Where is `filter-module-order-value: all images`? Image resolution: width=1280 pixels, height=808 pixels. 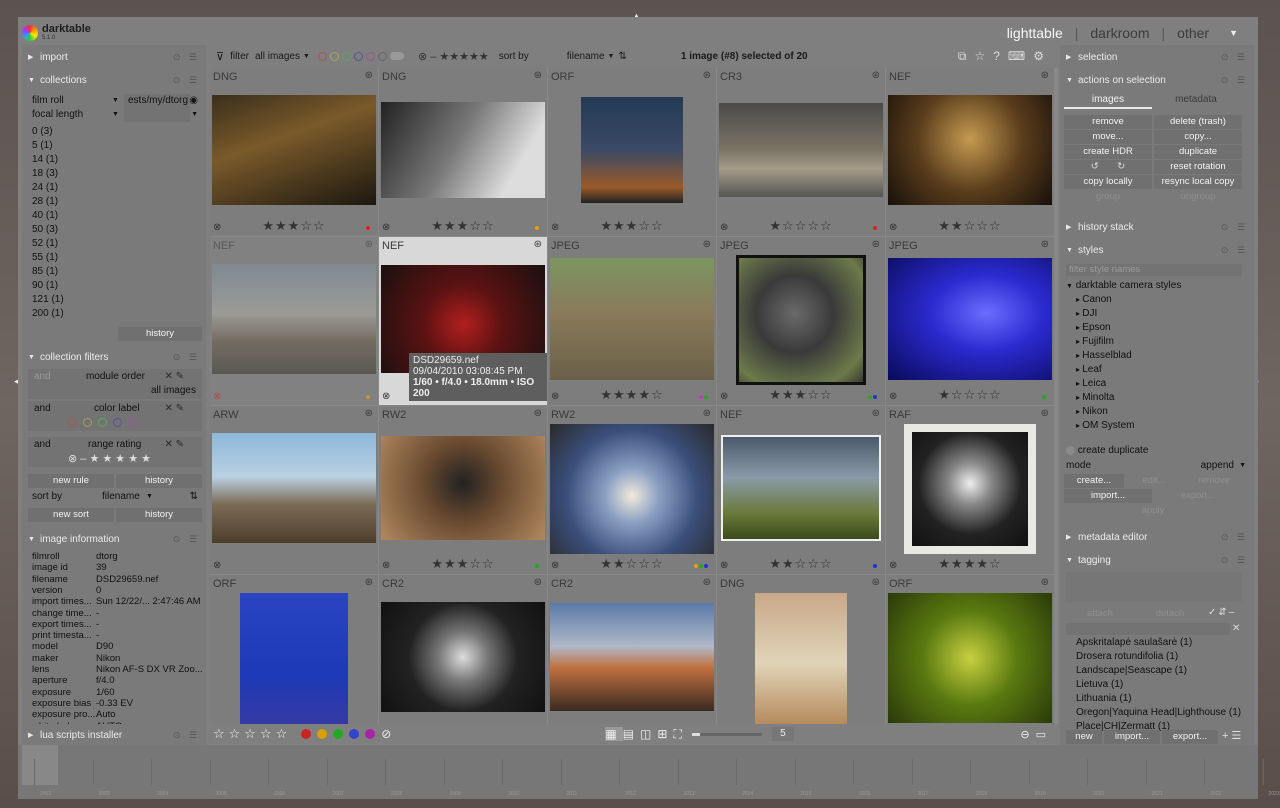 filter-module-order-value: all images is located at coordinates (173, 390).